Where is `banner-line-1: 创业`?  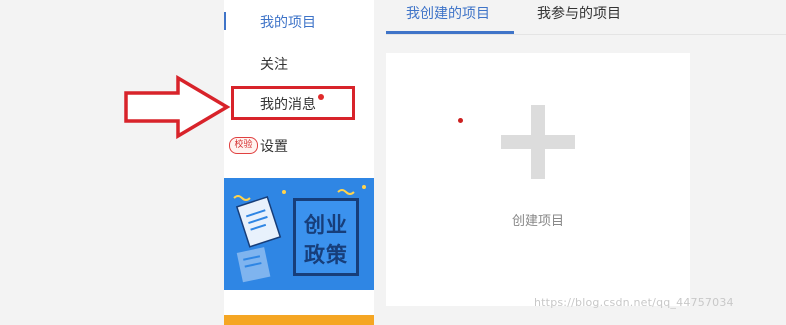 banner-line-1: 创业 is located at coordinates (326, 225).